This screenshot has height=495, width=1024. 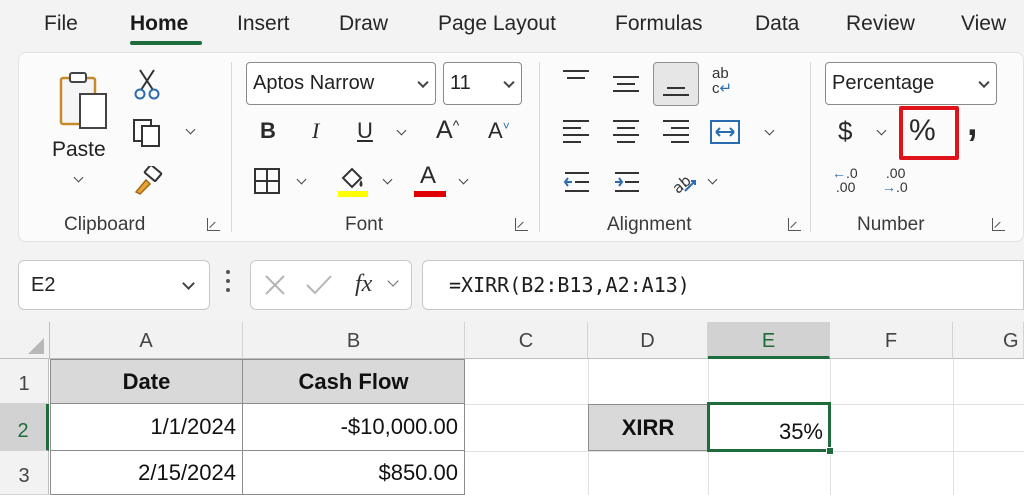 What do you see at coordinates (499, 131) in the screenshot?
I see `decrease-font-button: A˅` at bounding box center [499, 131].